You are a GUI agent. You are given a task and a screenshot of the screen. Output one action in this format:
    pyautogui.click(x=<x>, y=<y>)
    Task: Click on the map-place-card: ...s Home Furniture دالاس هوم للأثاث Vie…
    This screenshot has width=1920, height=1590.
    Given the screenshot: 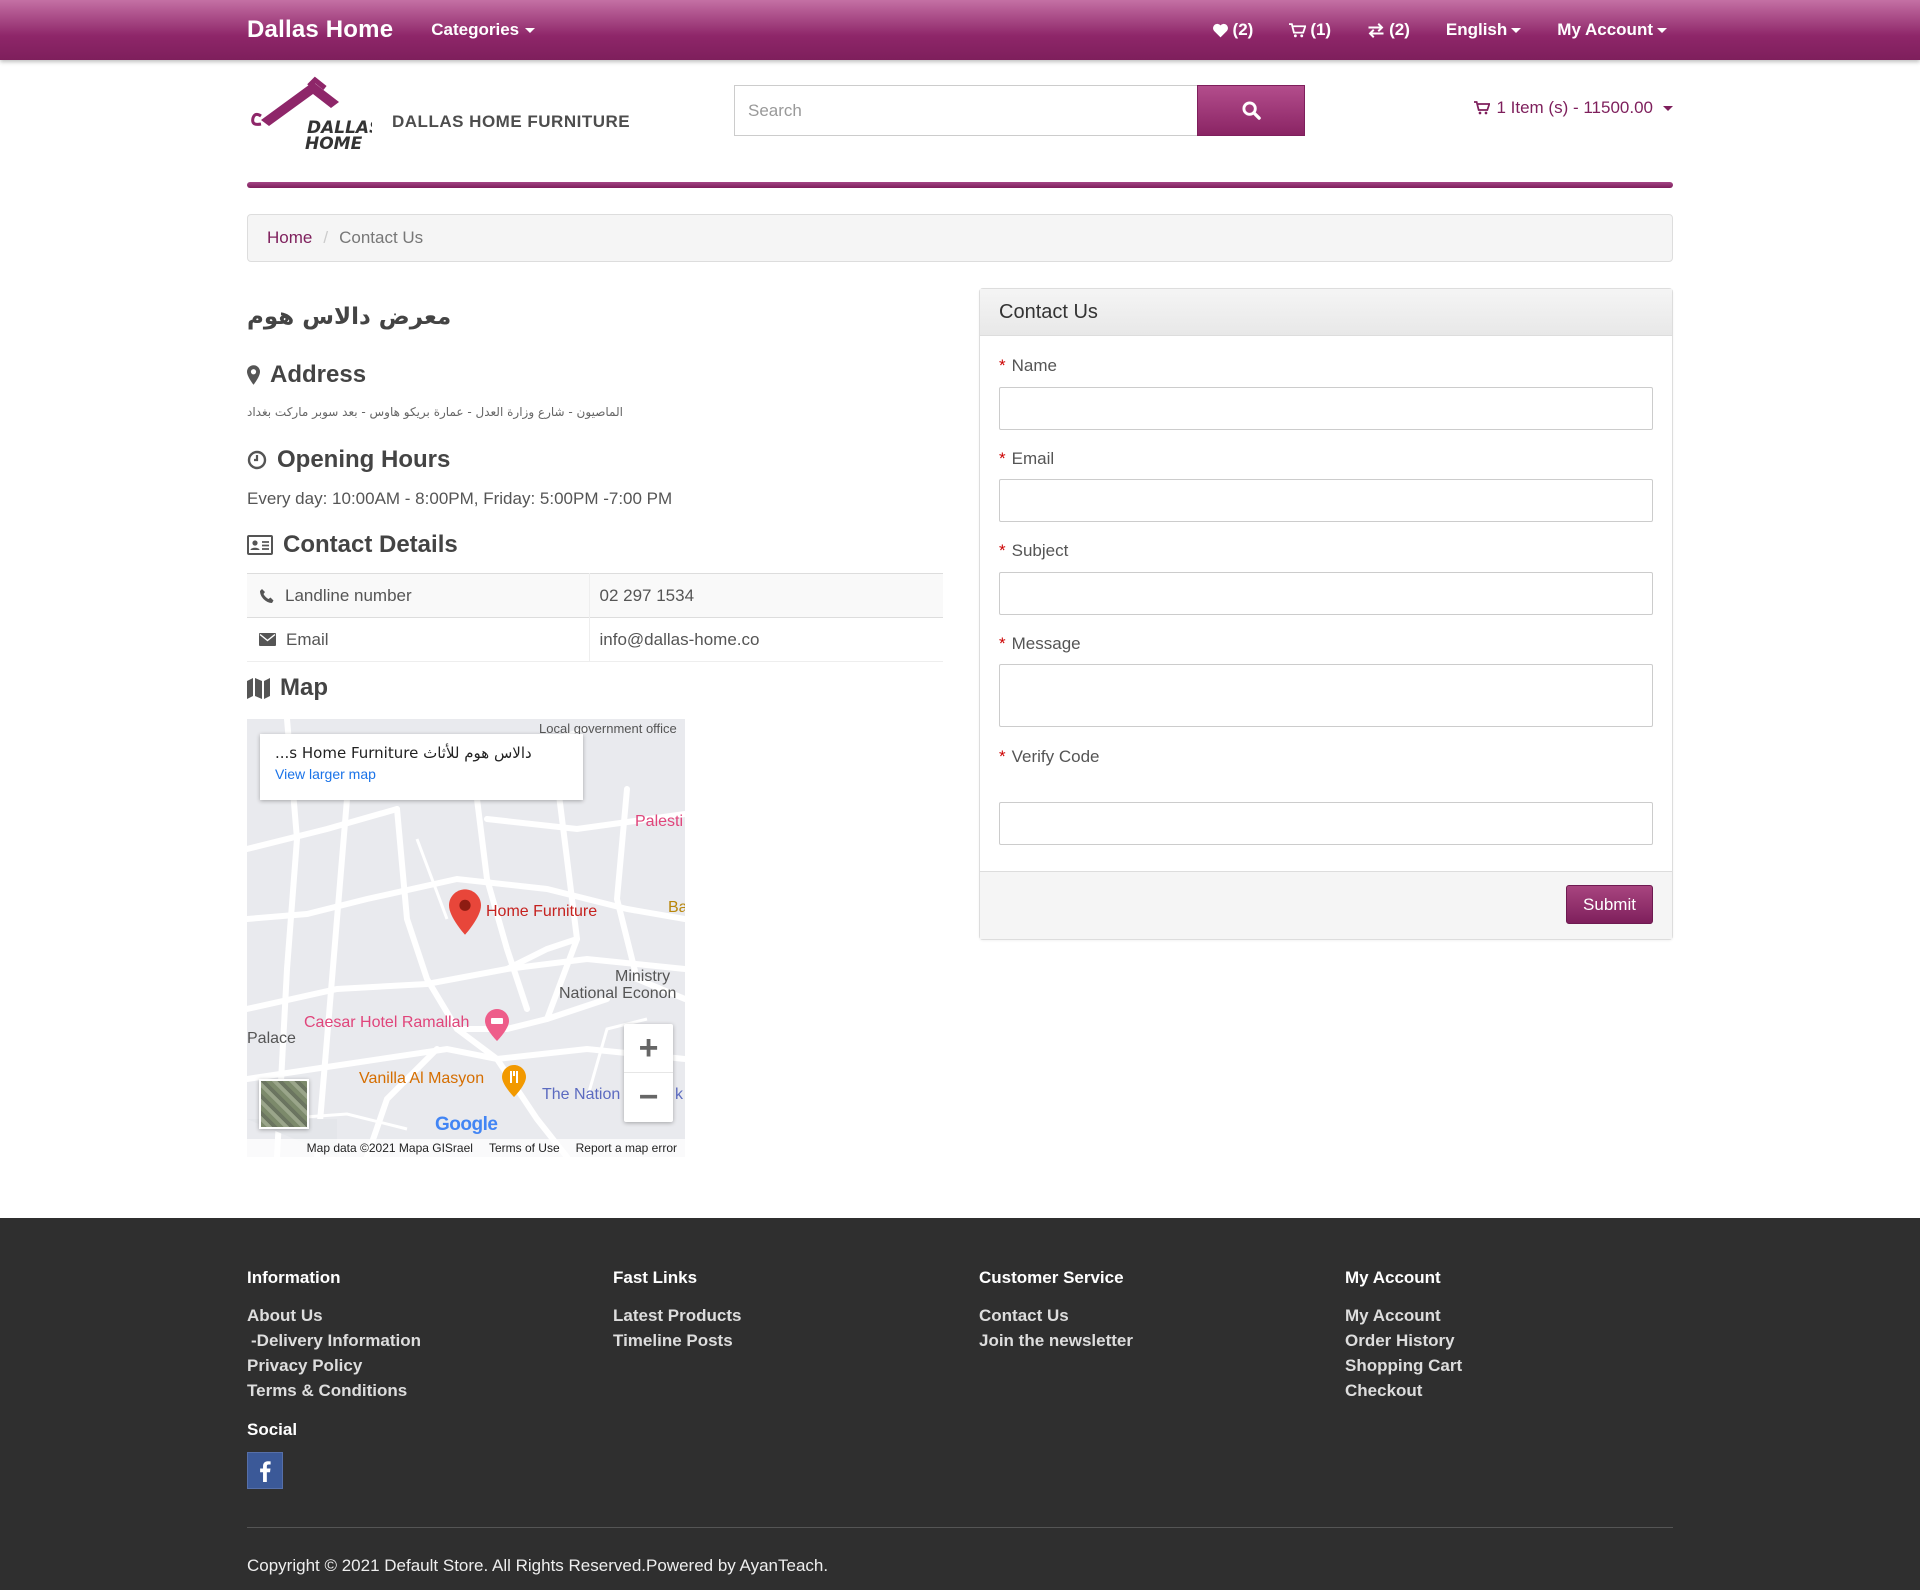 What is the action you would take?
    pyautogui.click(x=421, y=767)
    